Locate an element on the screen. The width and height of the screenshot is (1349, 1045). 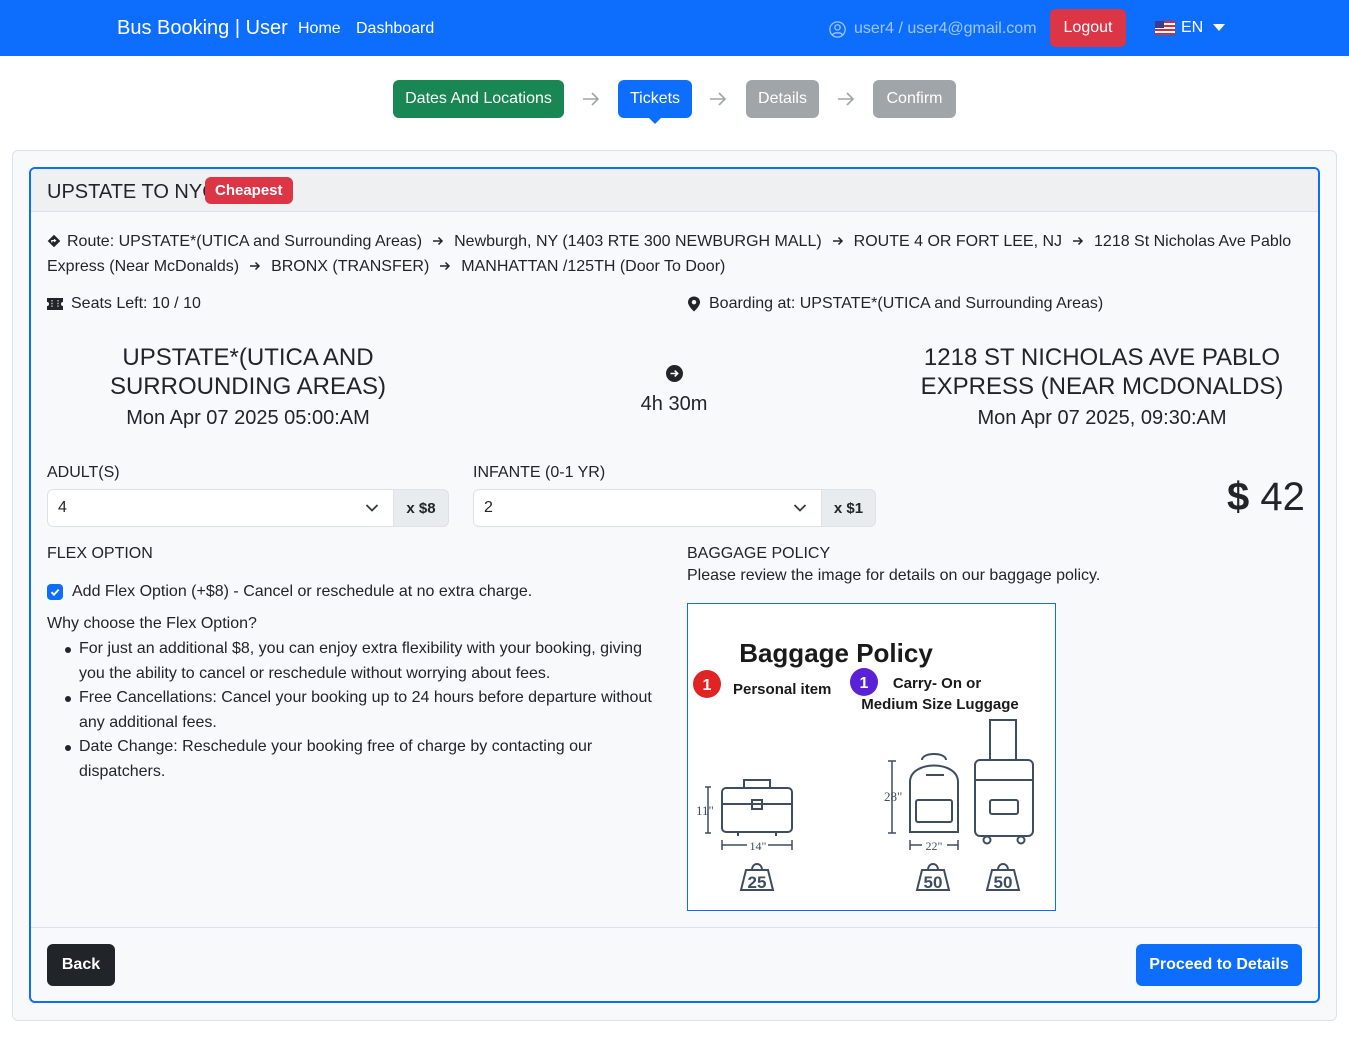
user-email: user4 / user4@gmail.com is located at coordinates (945, 28).